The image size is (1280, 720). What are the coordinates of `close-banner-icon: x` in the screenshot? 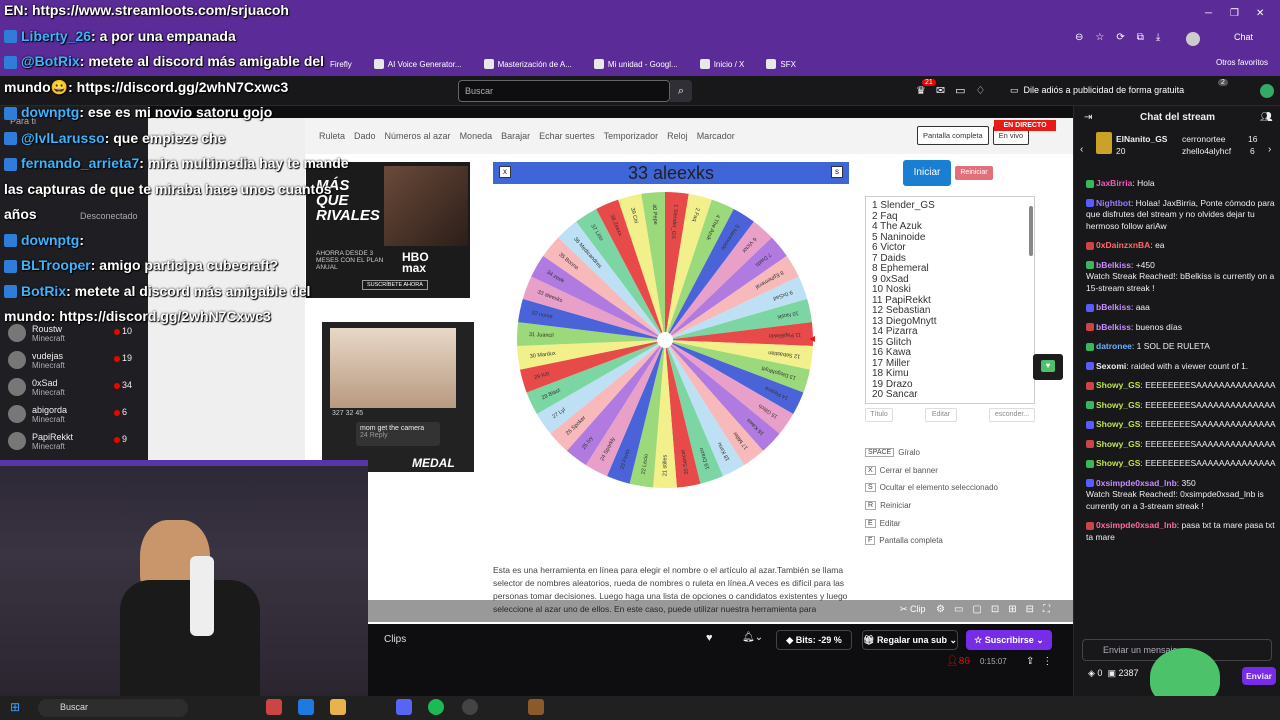 It's located at (505, 172).